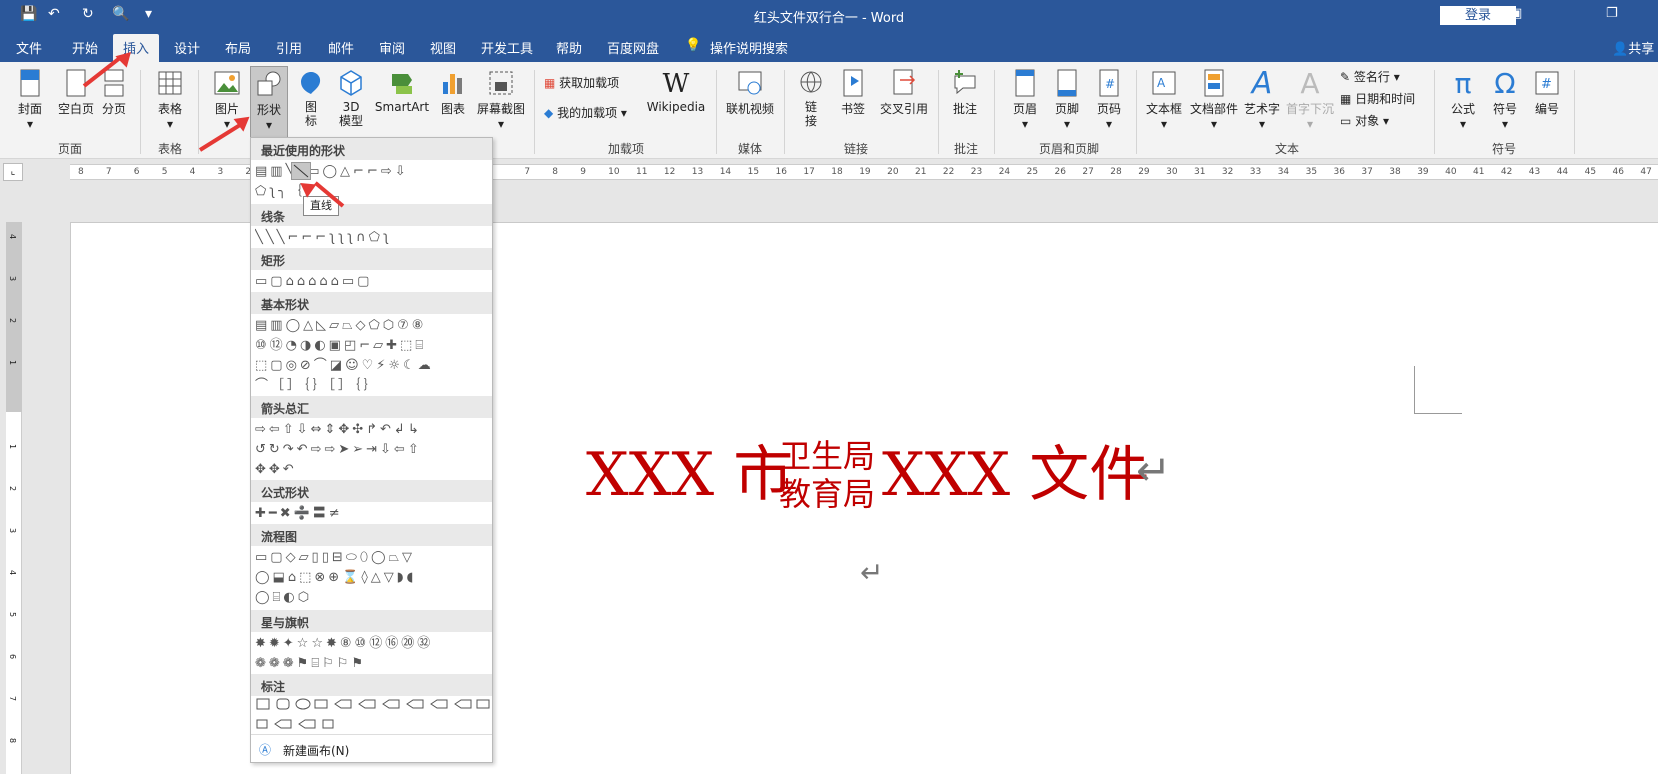  Describe the element at coordinates (373, 346) in the screenshot. I see `shape-row: ⑩⑫◔◑◐▣◰⌐▱✚⬚⌸` at that location.